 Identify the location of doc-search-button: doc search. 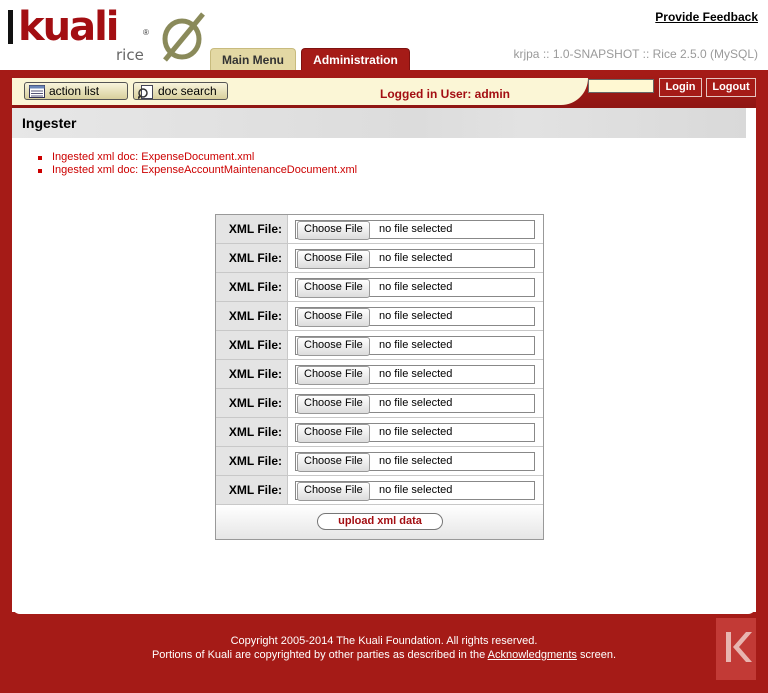
(180, 91).